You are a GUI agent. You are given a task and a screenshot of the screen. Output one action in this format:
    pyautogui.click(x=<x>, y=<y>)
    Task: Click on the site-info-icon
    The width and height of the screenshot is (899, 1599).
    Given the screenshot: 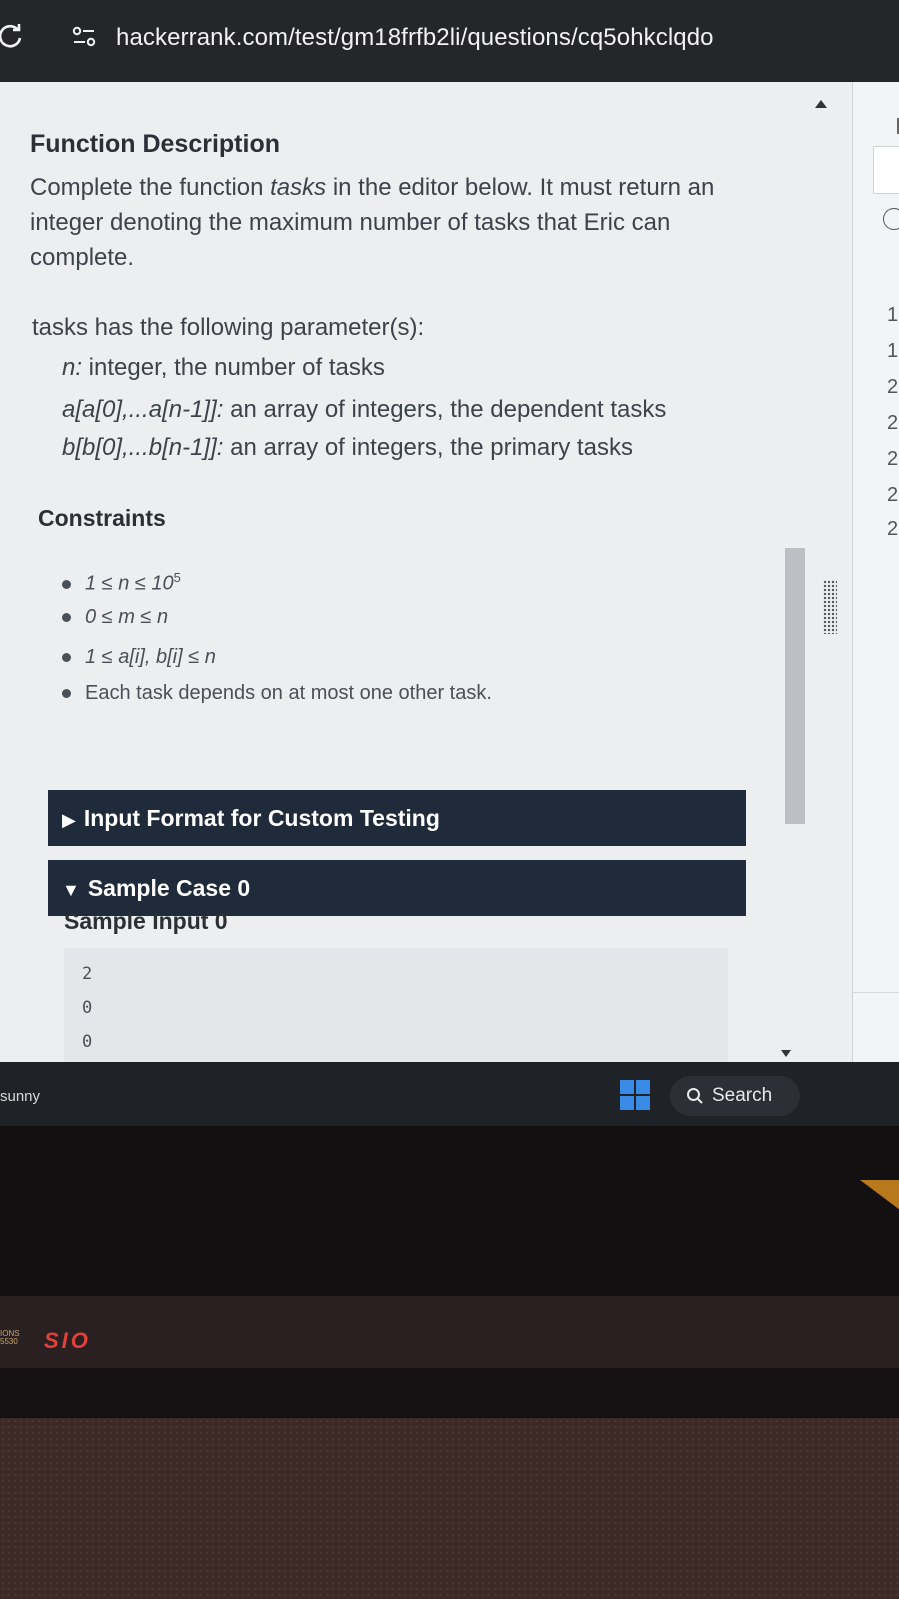 What is the action you would take?
    pyautogui.click(x=84, y=37)
    